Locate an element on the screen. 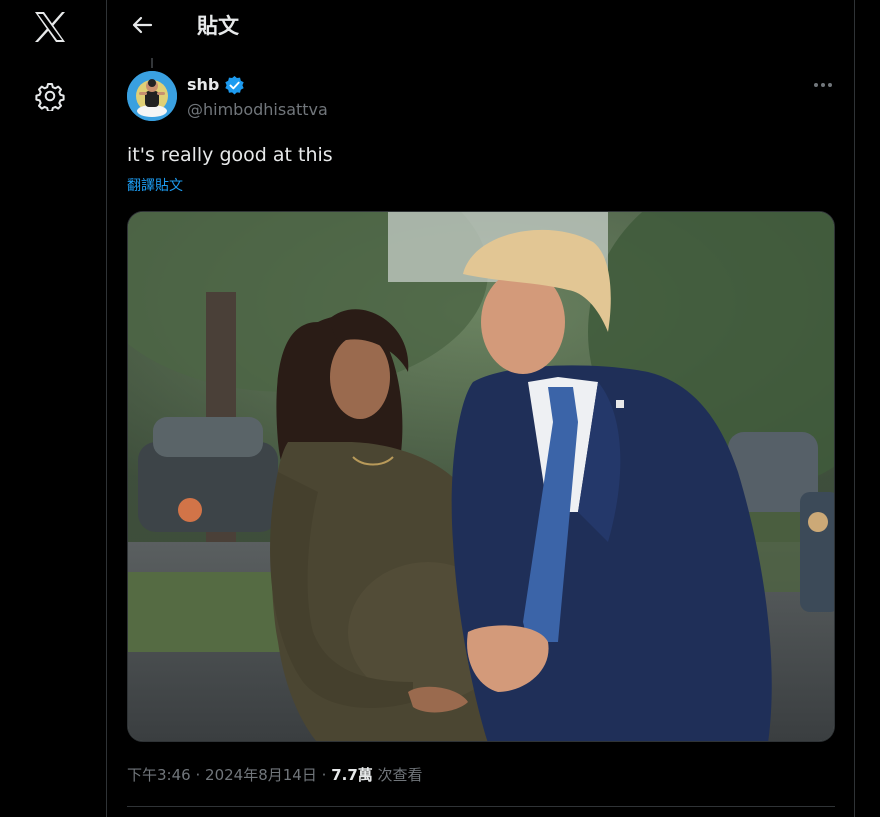  column-divider-right is located at coordinates (854, 408).